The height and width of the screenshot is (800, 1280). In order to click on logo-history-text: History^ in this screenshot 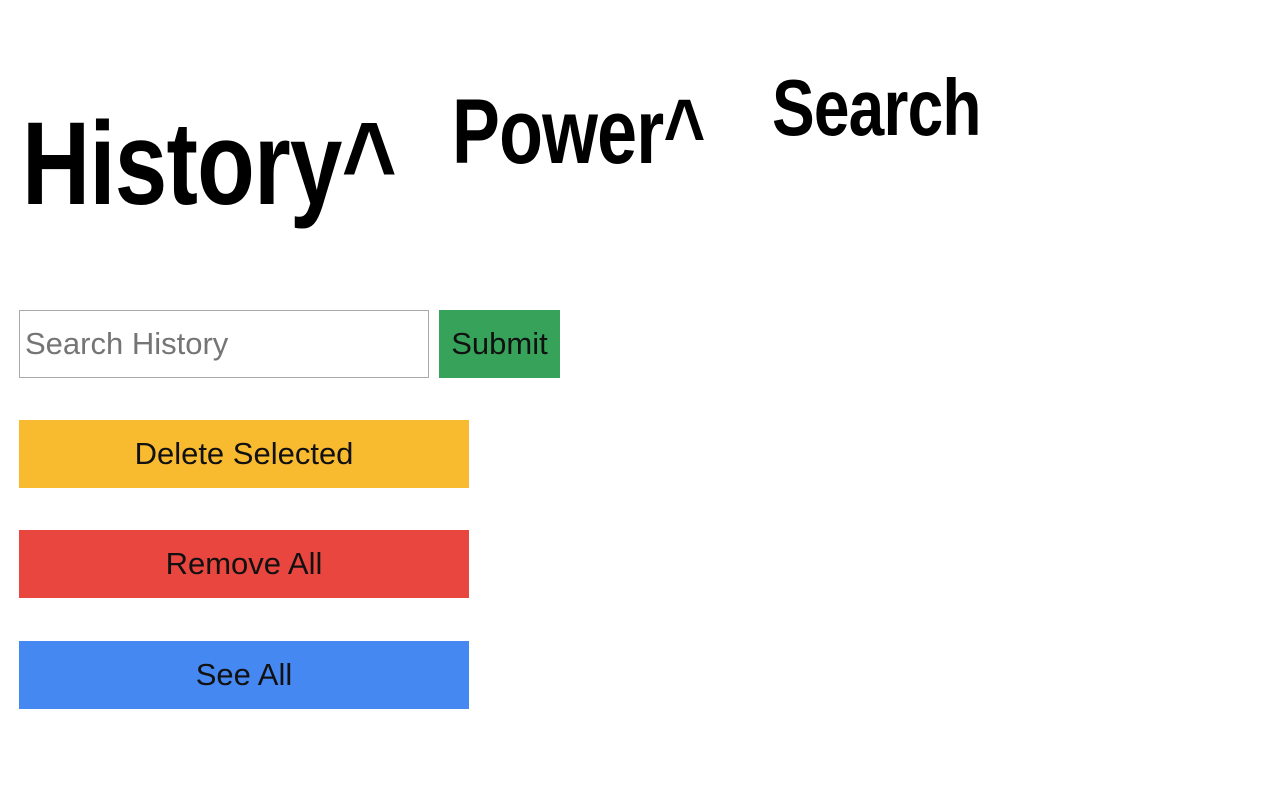, I will do `click(209, 164)`.